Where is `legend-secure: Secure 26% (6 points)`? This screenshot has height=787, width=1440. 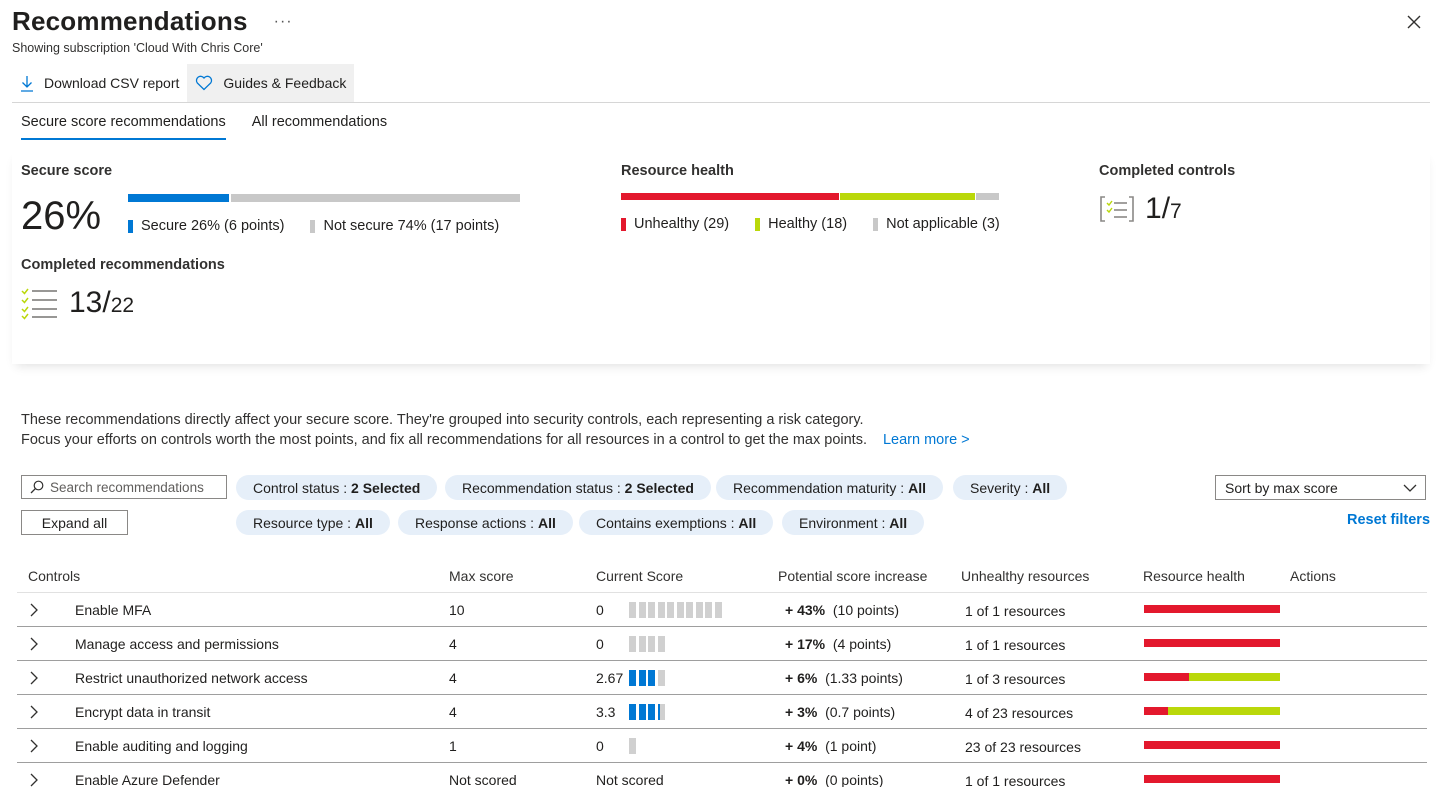
legend-secure: Secure 26% (6 points) is located at coordinates (206, 226).